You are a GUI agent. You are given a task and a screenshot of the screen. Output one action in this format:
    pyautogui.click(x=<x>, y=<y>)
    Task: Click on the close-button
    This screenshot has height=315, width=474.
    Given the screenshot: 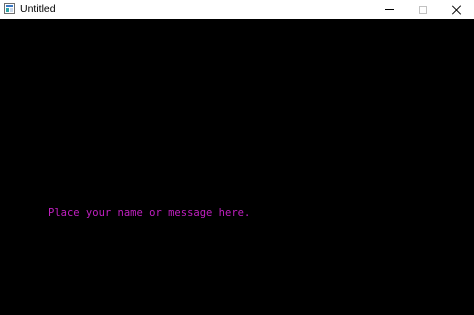 What is the action you would take?
    pyautogui.click(x=457, y=9)
    